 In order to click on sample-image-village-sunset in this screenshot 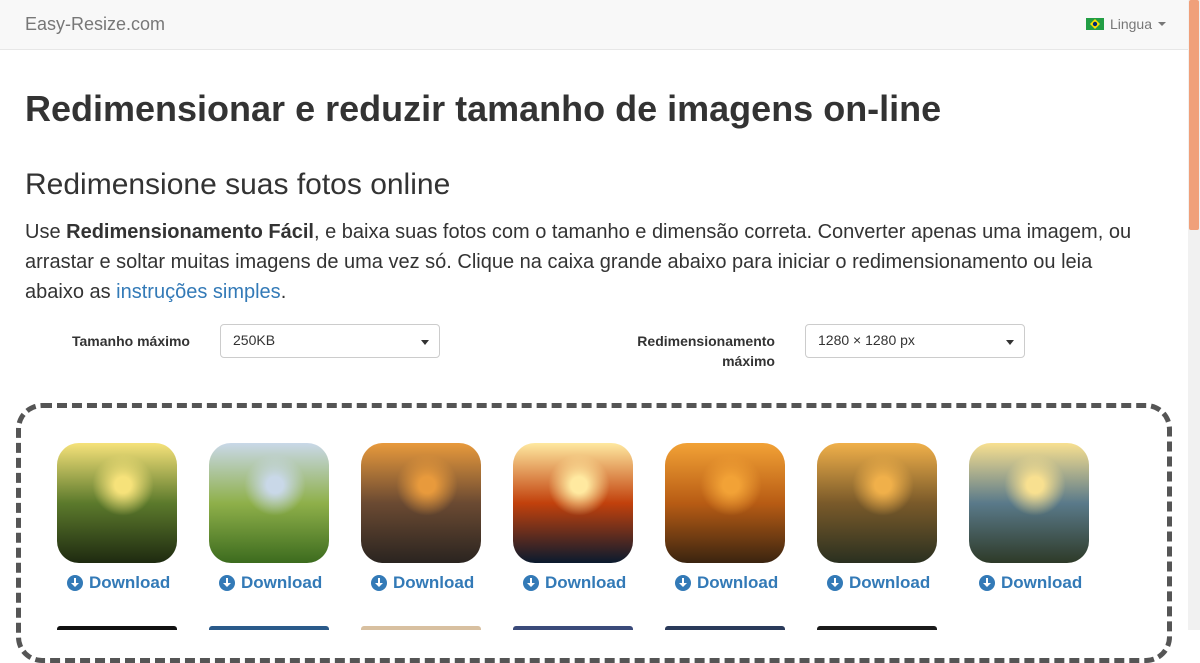, I will do `click(877, 503)`.